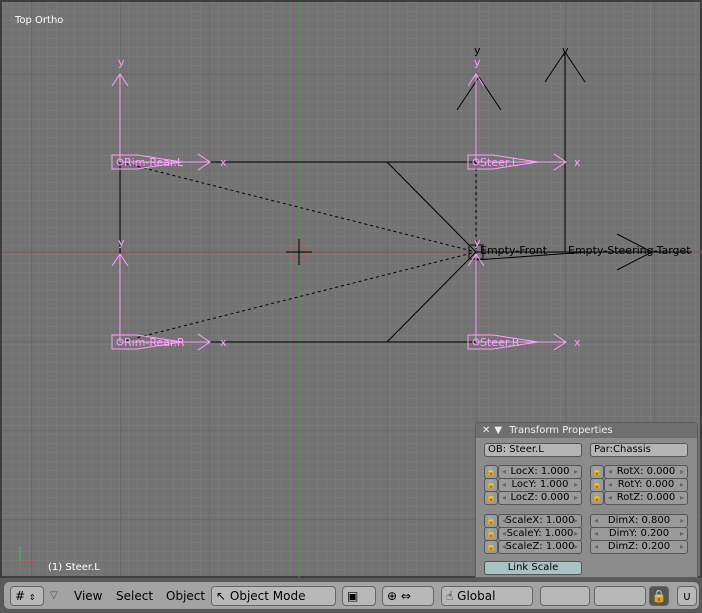 This screenshot has height=613, width=702. Describe the element at coordinates (185, 596) in the screenshot. I see `menu-object: Object` at that location.